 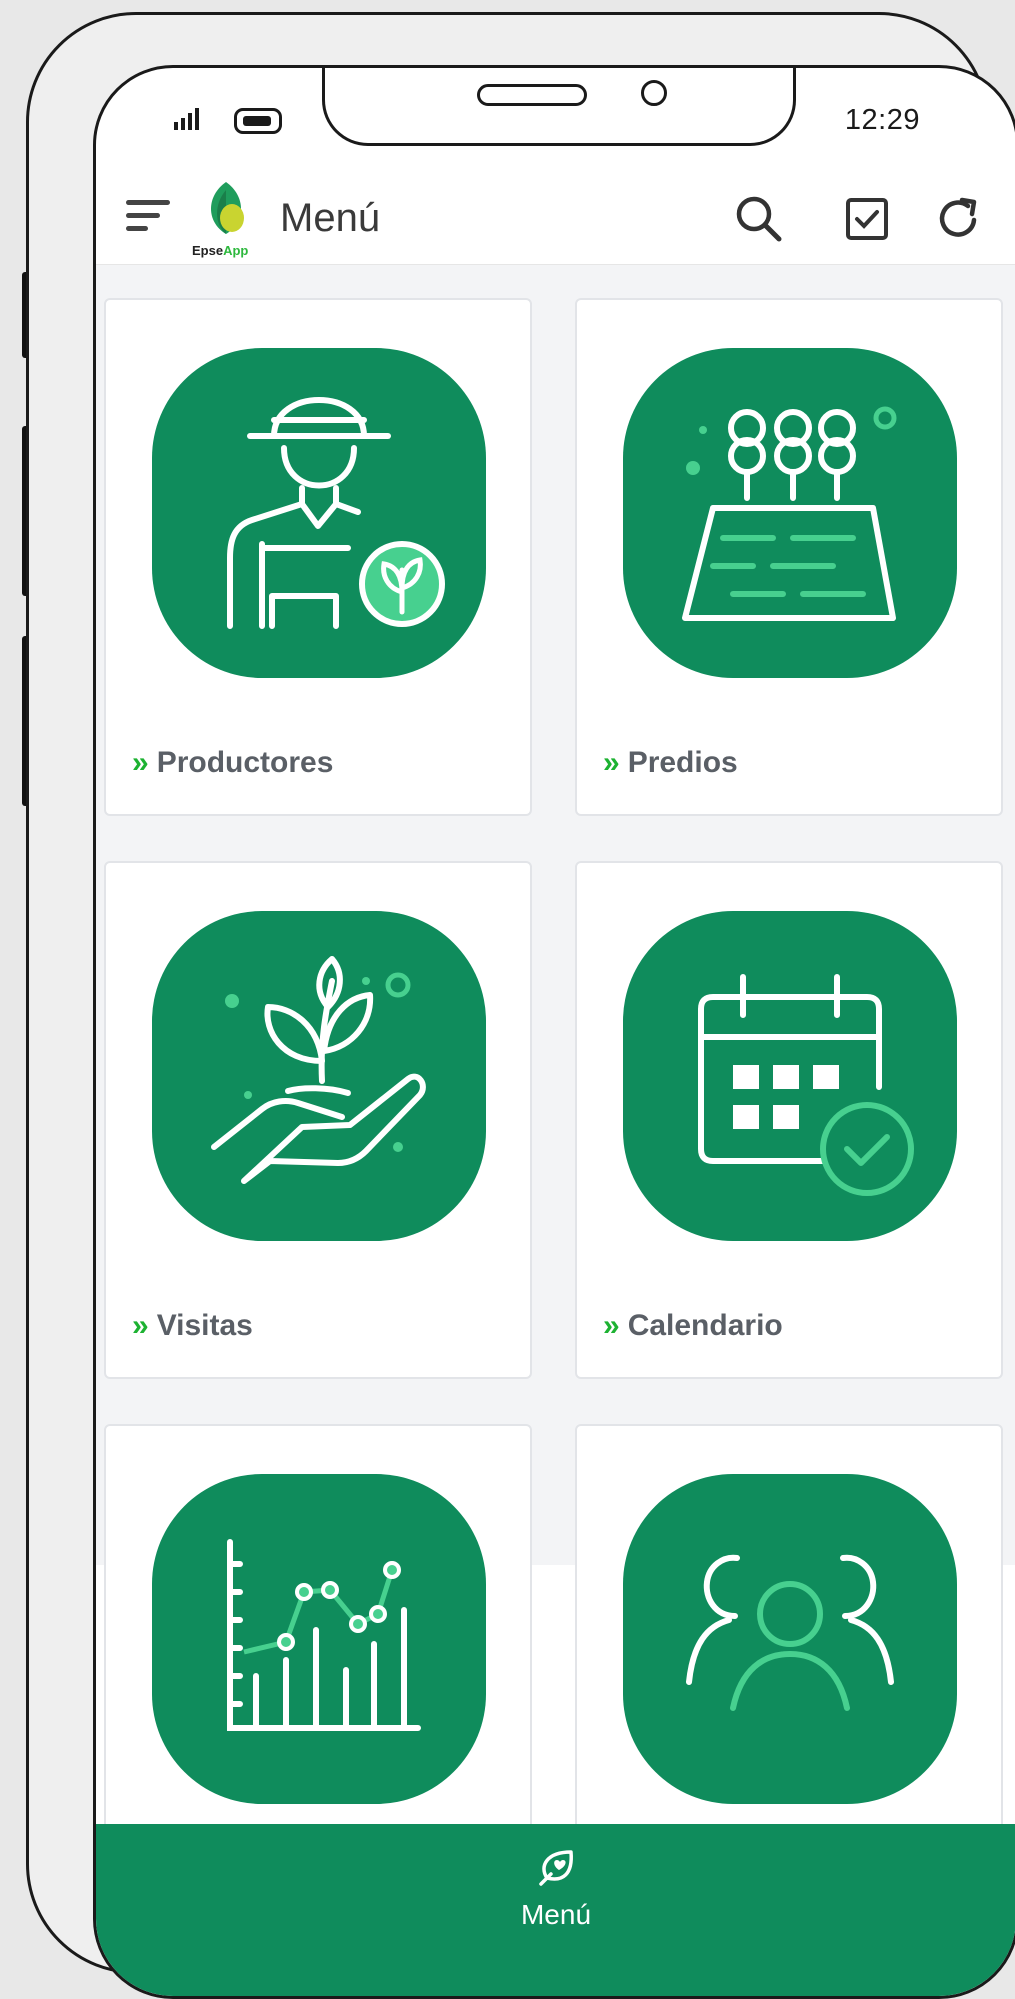 What do you see at coordinates (556, 1914) in the screenshot?
I see `nav-label: Menú` at bounding box center [556, 1914].